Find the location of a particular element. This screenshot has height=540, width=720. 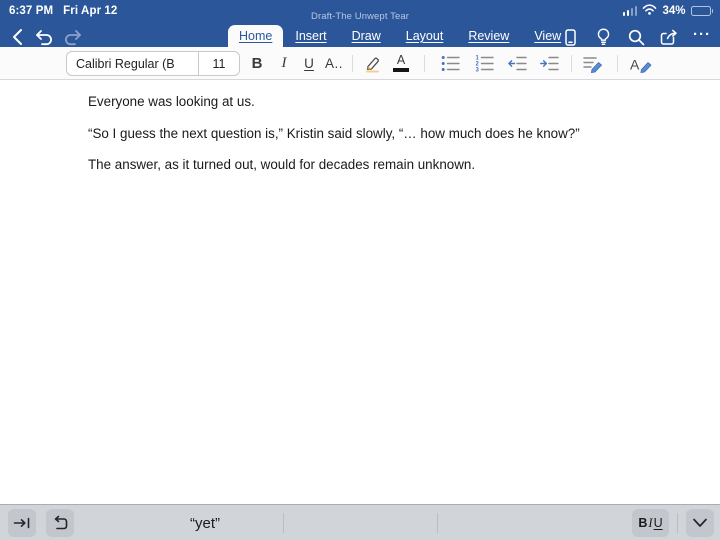

chevron-down-icon is located at coordinates (700, 522).